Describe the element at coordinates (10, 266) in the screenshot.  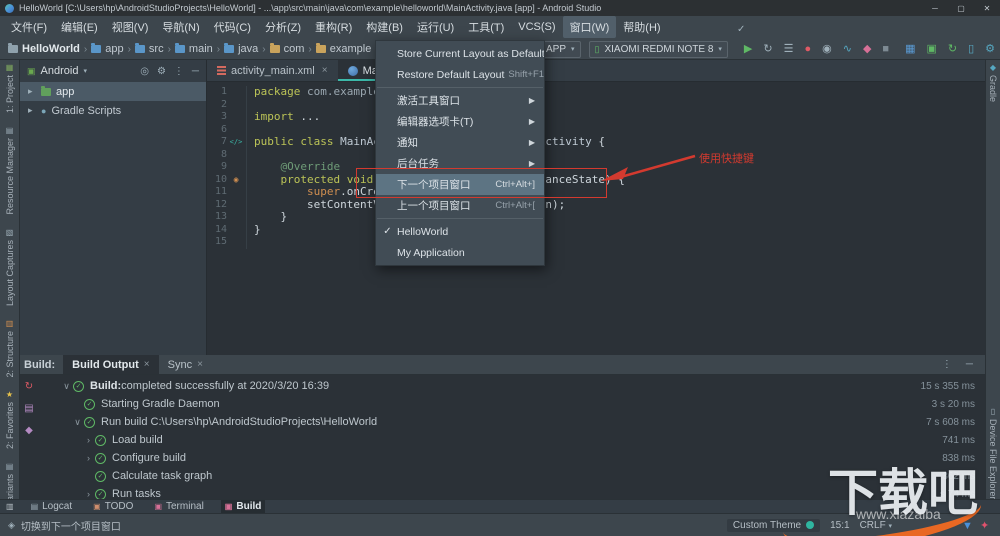
I see `tool-stripe-layout-captures: ▧ Layout Captures` at that location.